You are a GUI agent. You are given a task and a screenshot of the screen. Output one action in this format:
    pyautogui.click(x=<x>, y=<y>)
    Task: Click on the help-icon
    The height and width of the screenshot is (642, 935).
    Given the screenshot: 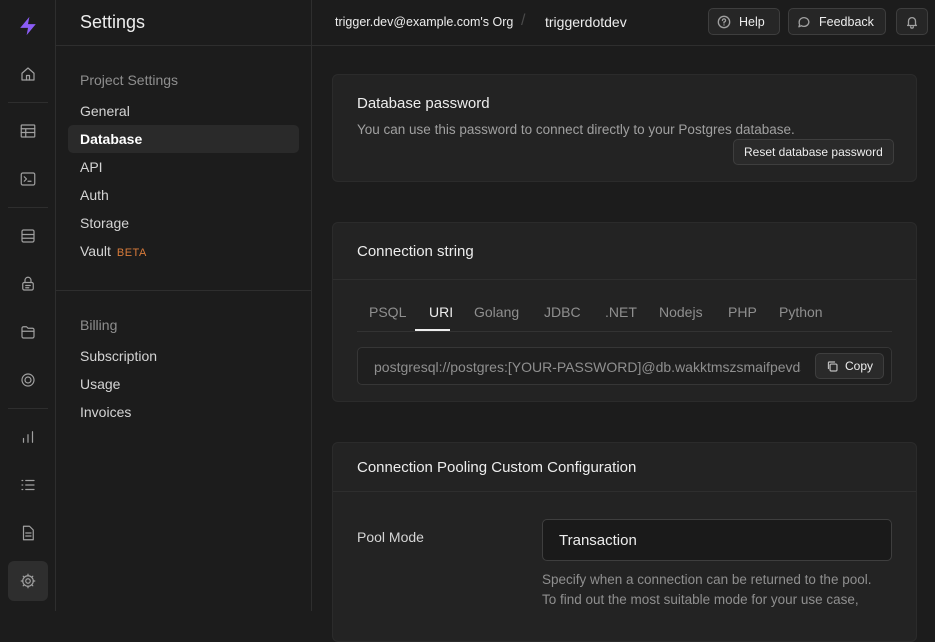 What is the action you would take?
    pyautogui.click(x=724, y=21)
    